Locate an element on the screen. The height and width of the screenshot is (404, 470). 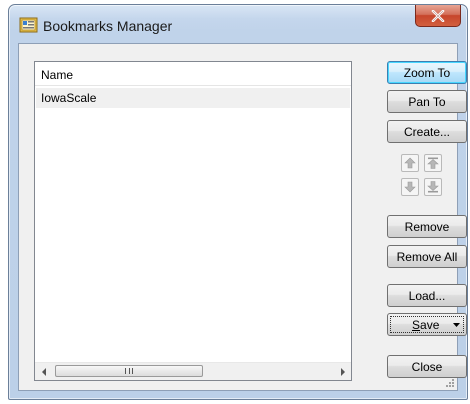
chevron-down-icon is located at coordinates (456, 325).